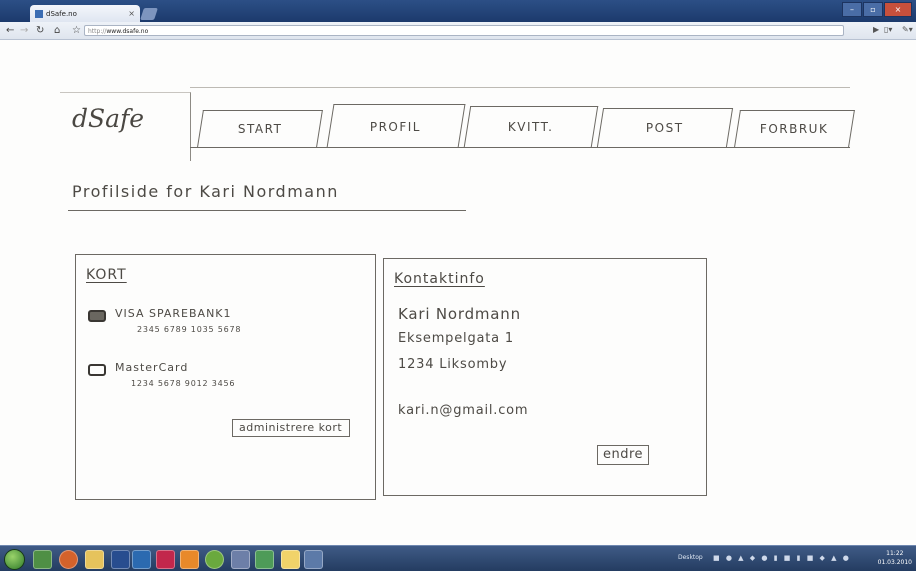 The height and width of the screenshot is (571, 916). What do you see at coordinates (189, 559) in the screenshot?
I see `illustrator-icon` at bounding box center [189, 559].